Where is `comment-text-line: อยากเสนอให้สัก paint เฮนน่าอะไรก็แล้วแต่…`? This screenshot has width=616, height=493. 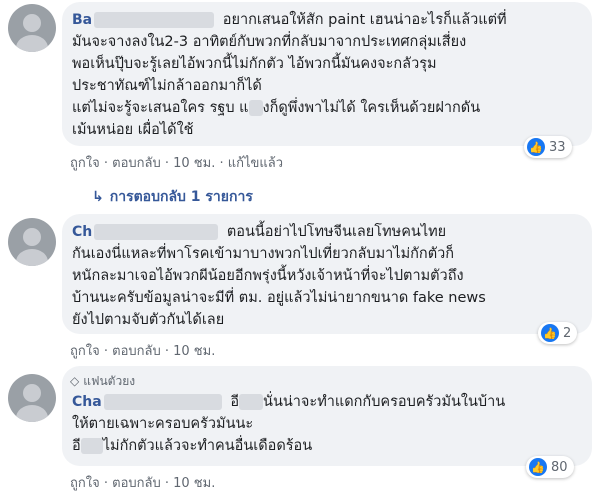 comment-text-line: อยากเสนอให้สัก paint เฮนน่าอะไรก็แล้วแต่… is located at coordinates (364, 20).